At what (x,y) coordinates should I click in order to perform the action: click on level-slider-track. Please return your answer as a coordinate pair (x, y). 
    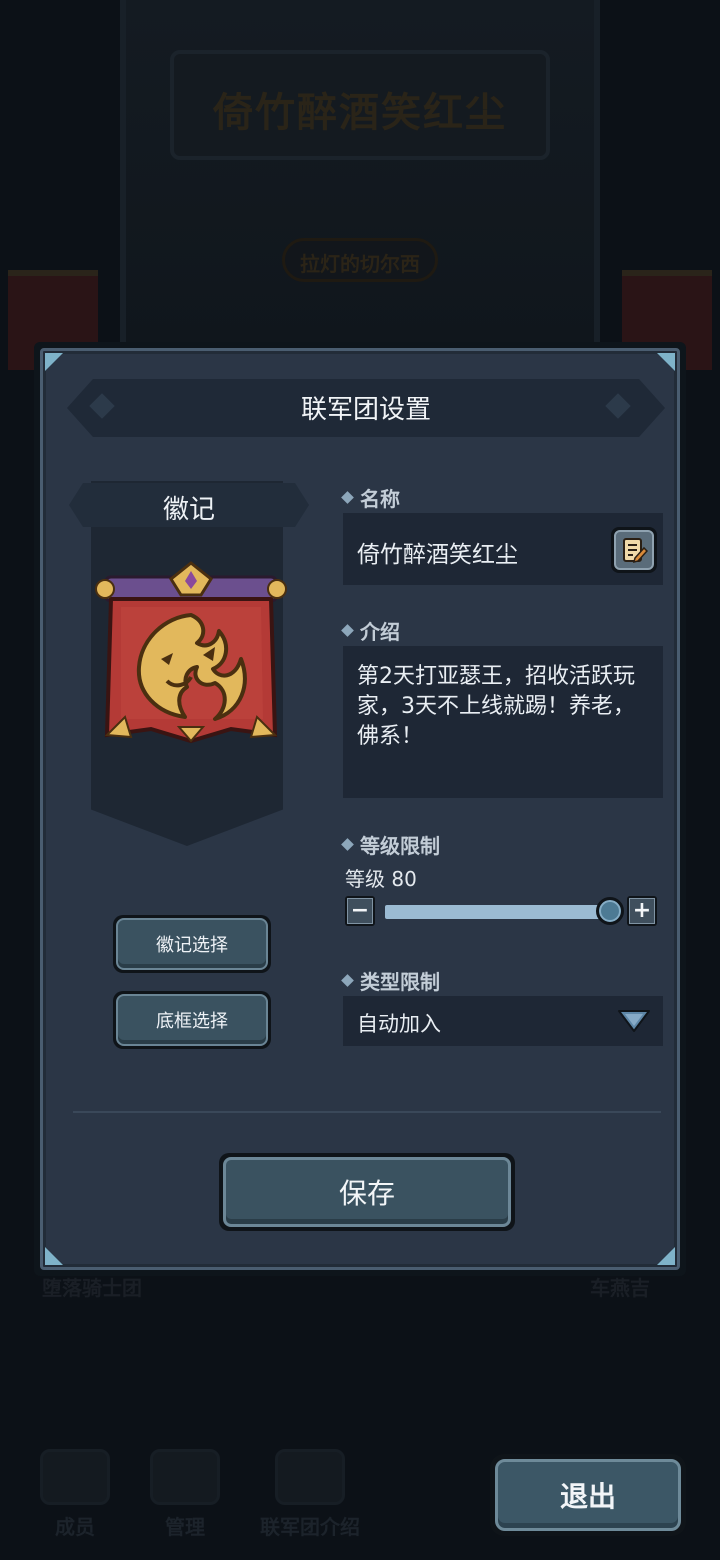
    Looking at the image, I should click on (505, 911).